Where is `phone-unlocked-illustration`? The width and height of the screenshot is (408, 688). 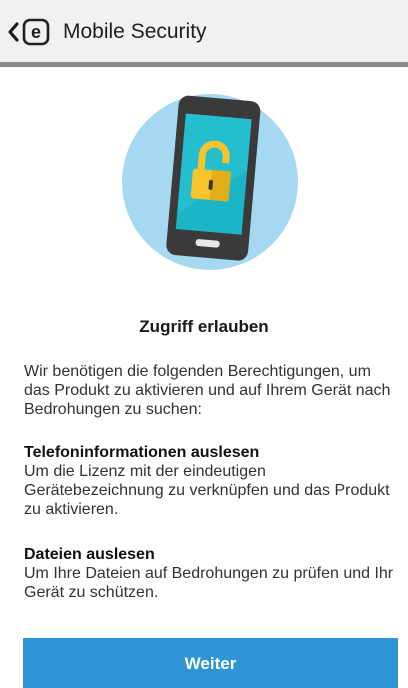 phone-unlocked-illustration is located at coordinates (210, 182).